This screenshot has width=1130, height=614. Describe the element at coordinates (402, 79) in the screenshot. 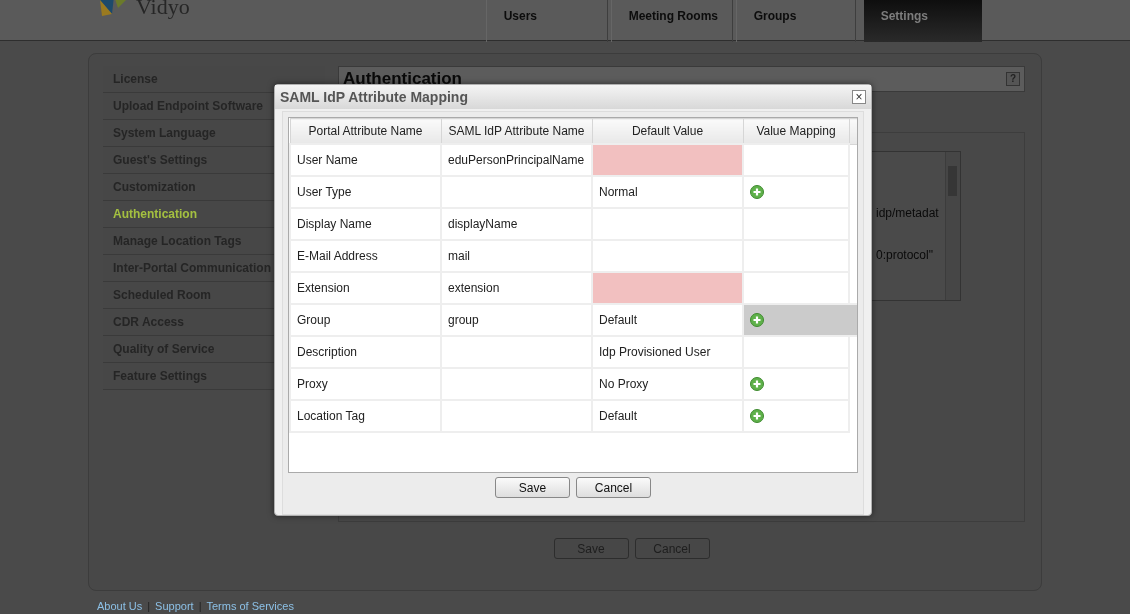

I see `section-title: Authentication` at that location.